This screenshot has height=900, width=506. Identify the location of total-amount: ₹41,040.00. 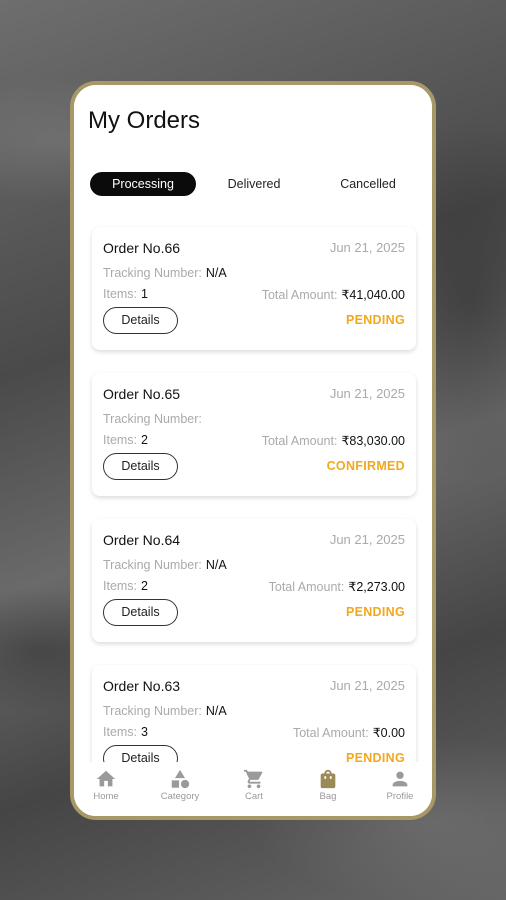
(373, 295).